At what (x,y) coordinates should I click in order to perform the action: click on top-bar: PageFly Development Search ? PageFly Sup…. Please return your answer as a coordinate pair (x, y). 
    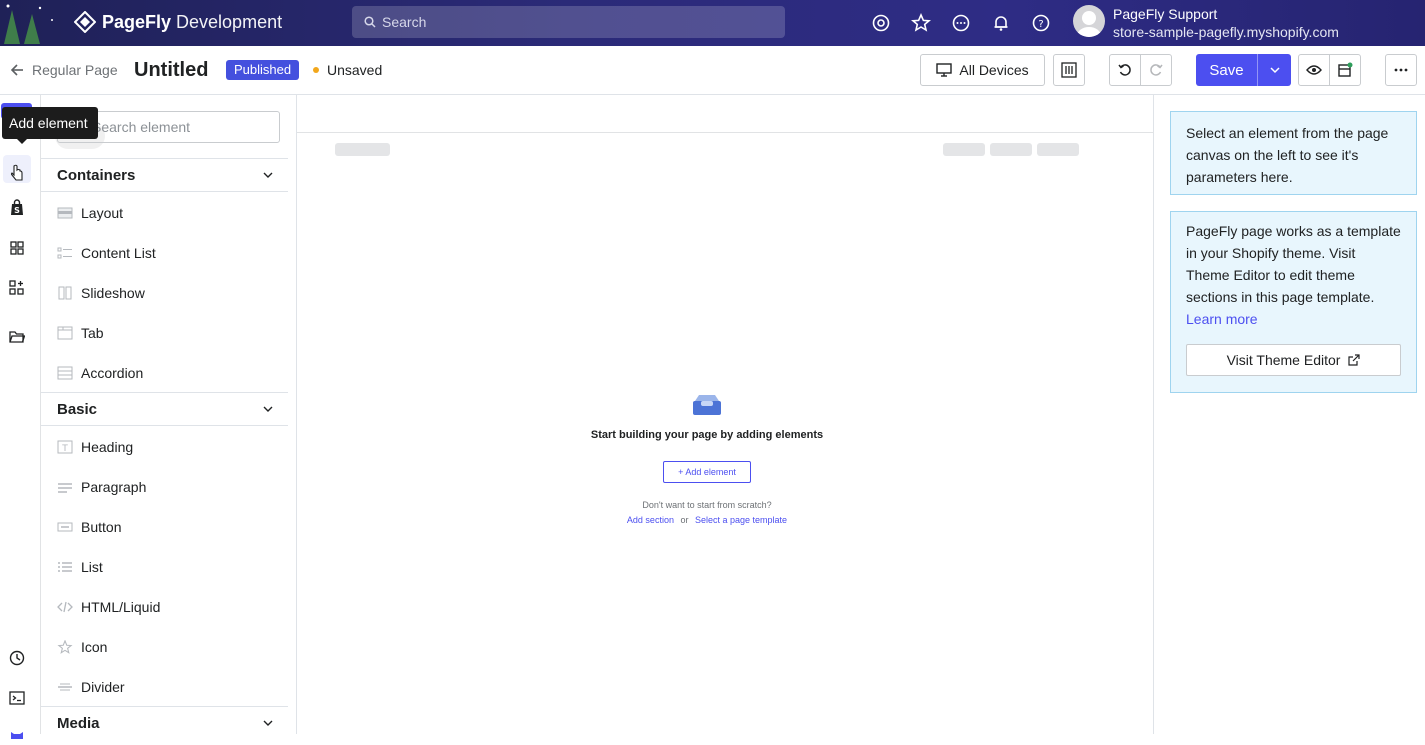
    Looking at the image, I should click on (712, 23).